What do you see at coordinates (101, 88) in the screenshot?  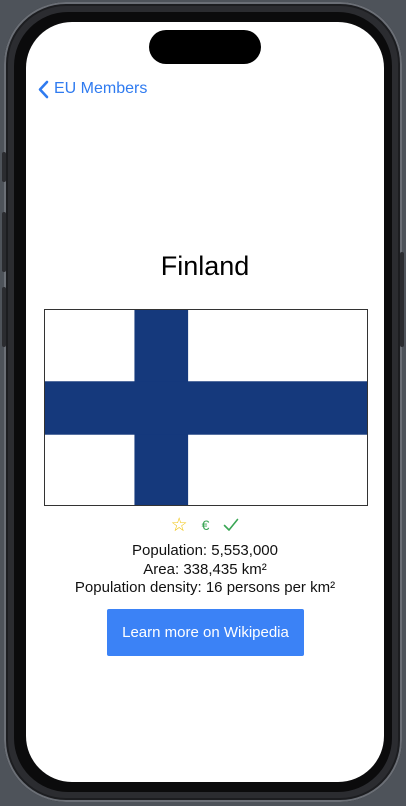 I see `back-button-label: EU Members` at bounding box center [101, 88].